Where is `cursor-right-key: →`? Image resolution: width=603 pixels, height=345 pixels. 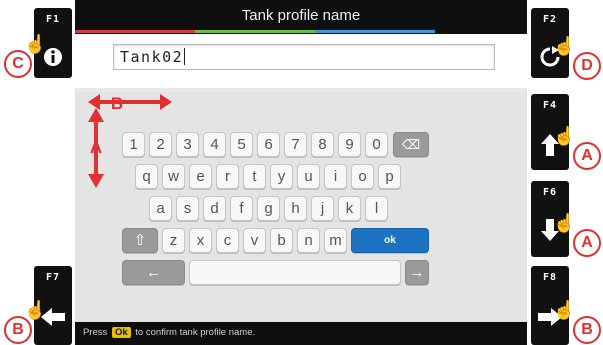
cursor-right-key: → is located at coordinates (417, 272).